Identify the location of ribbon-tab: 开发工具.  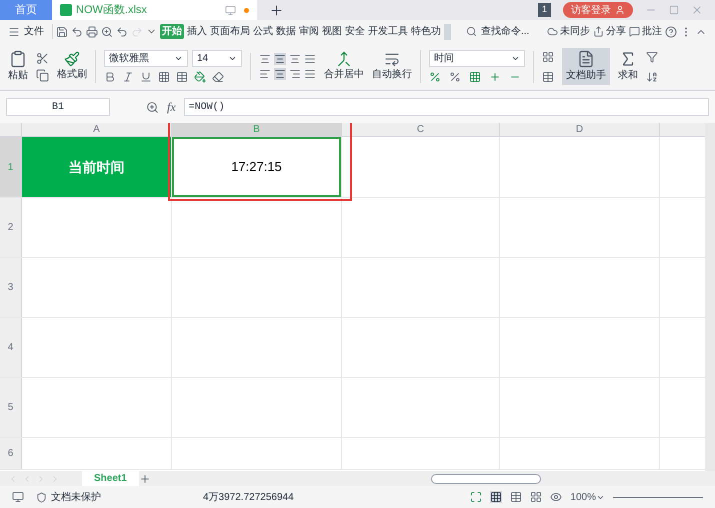
(388, 31).